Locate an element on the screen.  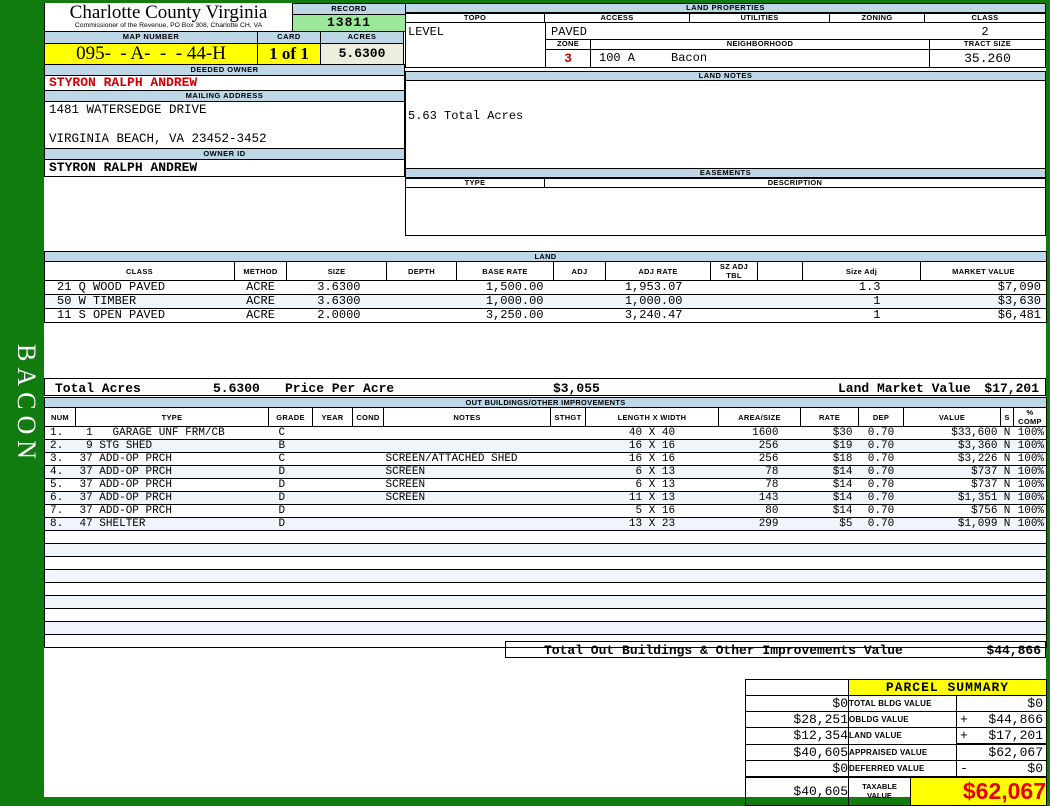
ob-lxw: 11 X 13 is located at coordinates (652, 498).